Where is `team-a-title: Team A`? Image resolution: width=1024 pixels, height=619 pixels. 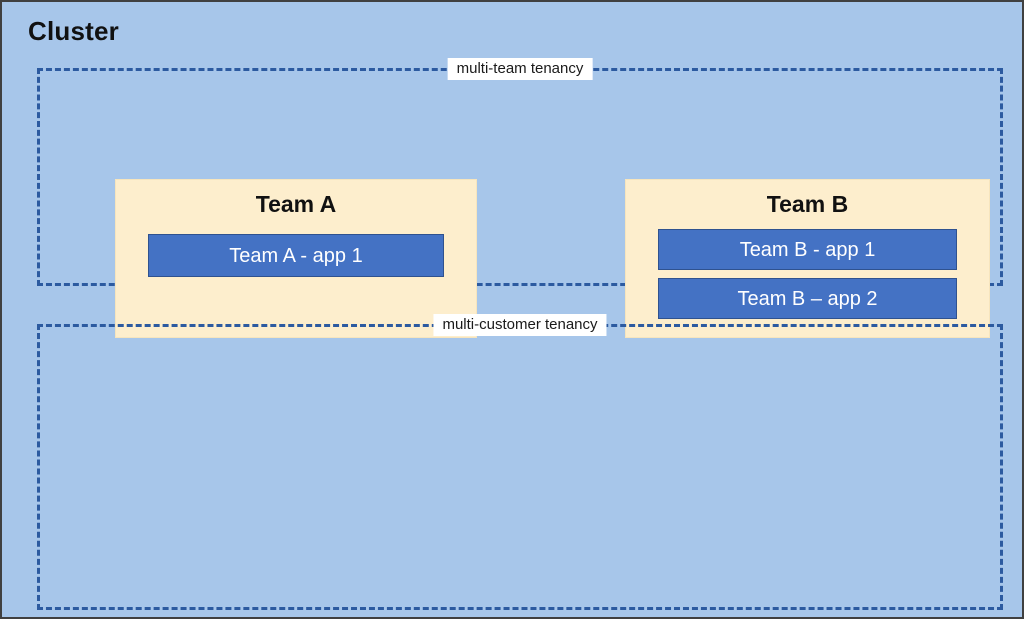
team-a-title: Team A is located at coordinates (296, 204).